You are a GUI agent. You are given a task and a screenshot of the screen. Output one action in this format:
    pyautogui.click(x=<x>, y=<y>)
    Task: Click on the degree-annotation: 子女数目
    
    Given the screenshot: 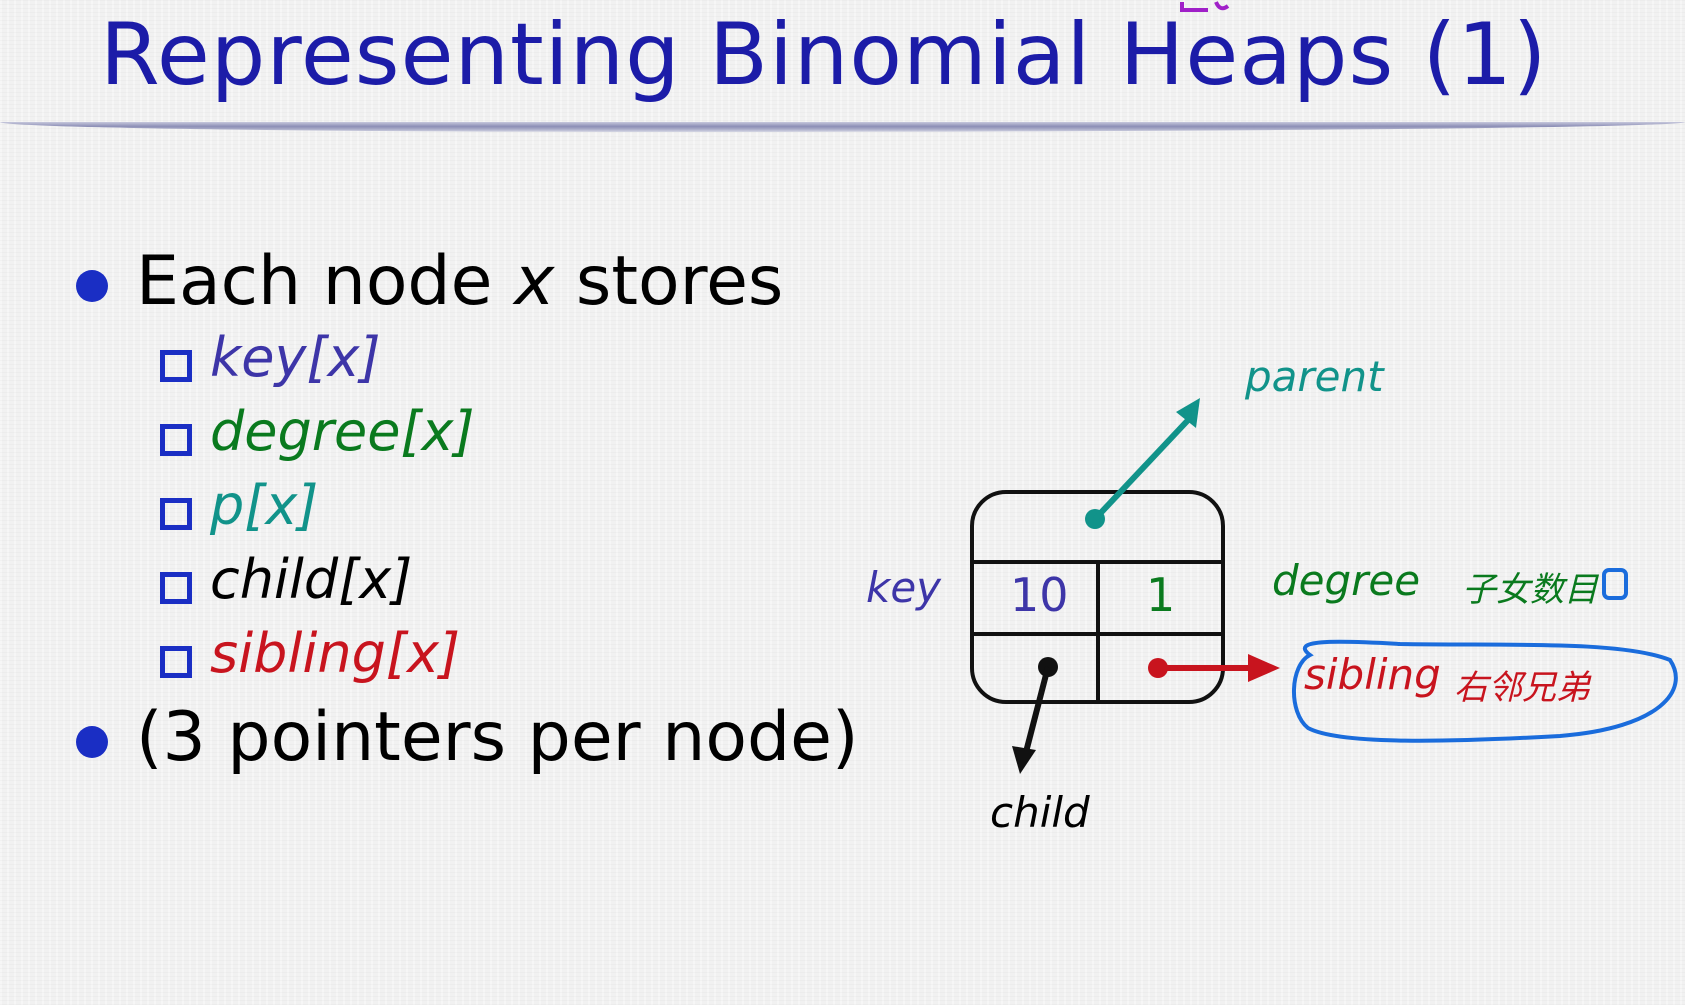 What is the action you would take?
    pyautogui.click(x=1530, y=590)
    